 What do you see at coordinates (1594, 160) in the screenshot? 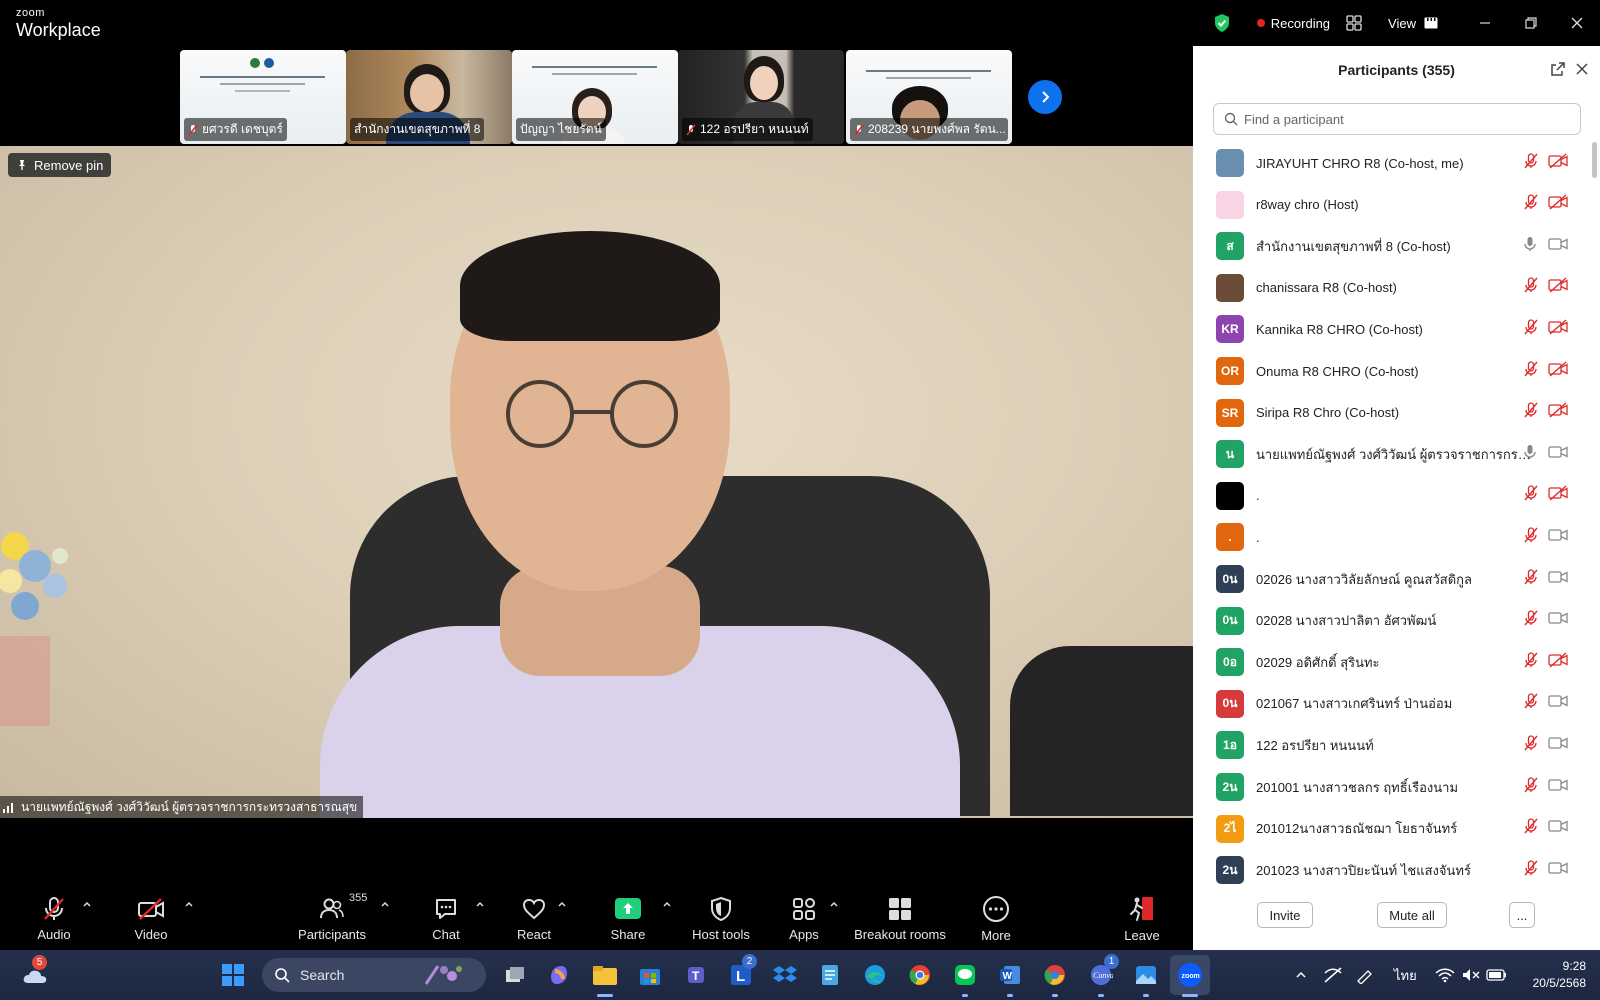
I see `participants-scrollbar` at bounding box center [1594, 160].